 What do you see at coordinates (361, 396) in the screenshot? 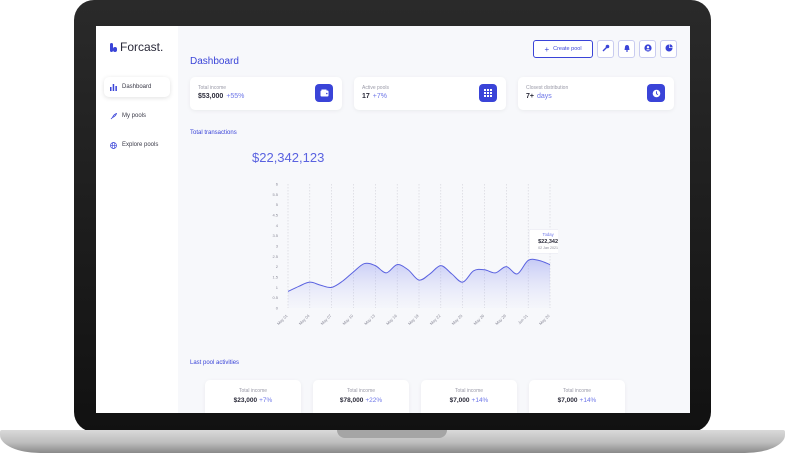
I see `activity-card: Total income $78,000 +22%` at bounding box center [361, 396].